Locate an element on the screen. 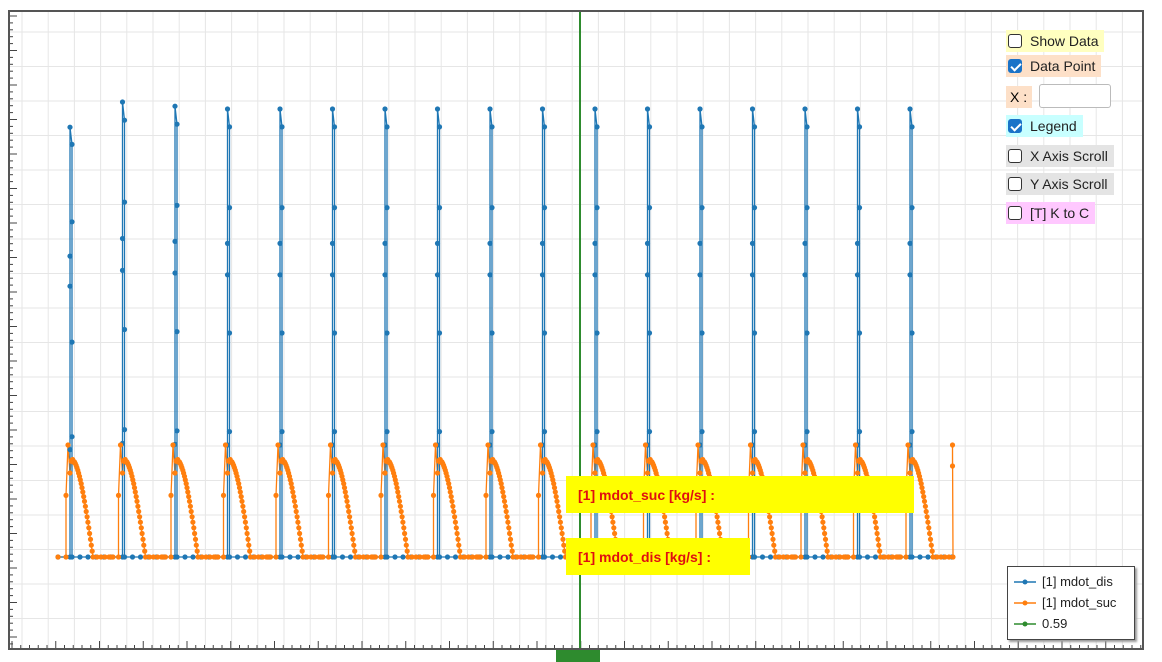 The image size is (1162, 662). legend-item: [1] mdot_dis is located at coordinates (1071, 581).